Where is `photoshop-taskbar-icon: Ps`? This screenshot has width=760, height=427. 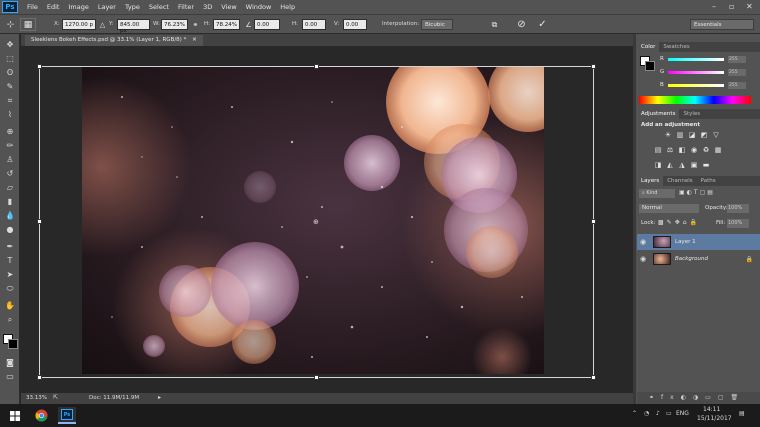 photoshop-taskbar-icon: Ps is located at coordinates (67, 415).